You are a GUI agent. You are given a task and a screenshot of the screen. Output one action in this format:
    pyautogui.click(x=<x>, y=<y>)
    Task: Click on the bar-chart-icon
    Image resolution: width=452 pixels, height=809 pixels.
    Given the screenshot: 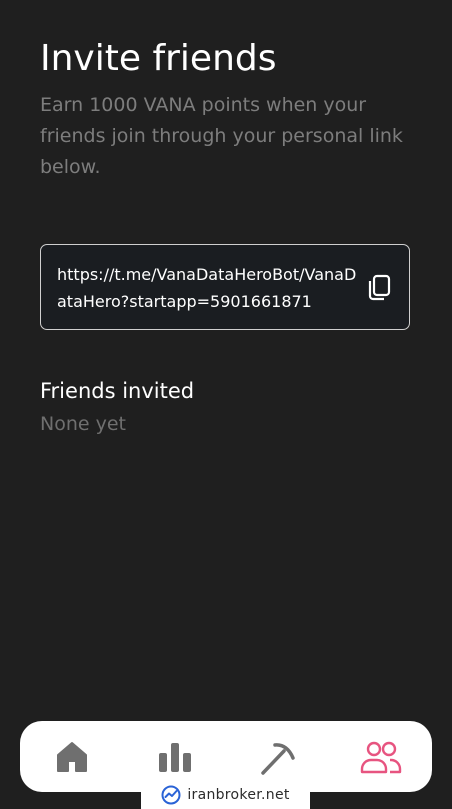 What is the action you would take?
    pyautogui.click(x=174, y=757)
    